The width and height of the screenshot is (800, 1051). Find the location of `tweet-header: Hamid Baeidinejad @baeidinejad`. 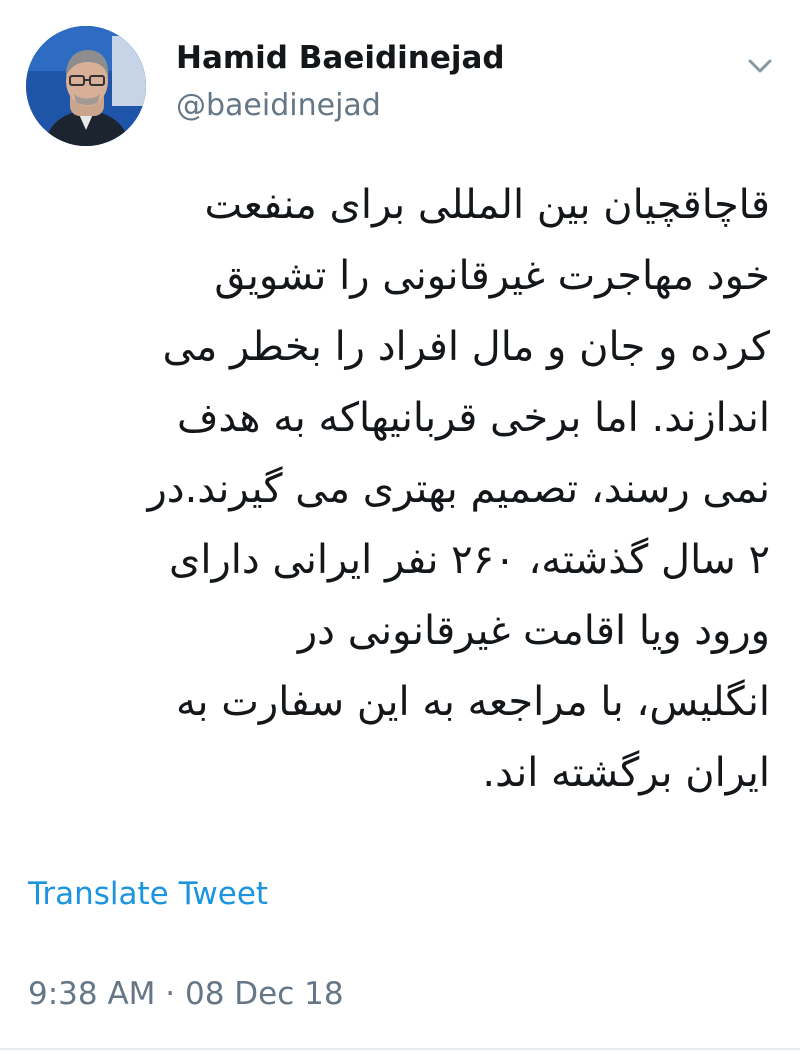

tweet-header: Hamid Baeidinejad @baeidinejad is located at coordinates (401, 87).